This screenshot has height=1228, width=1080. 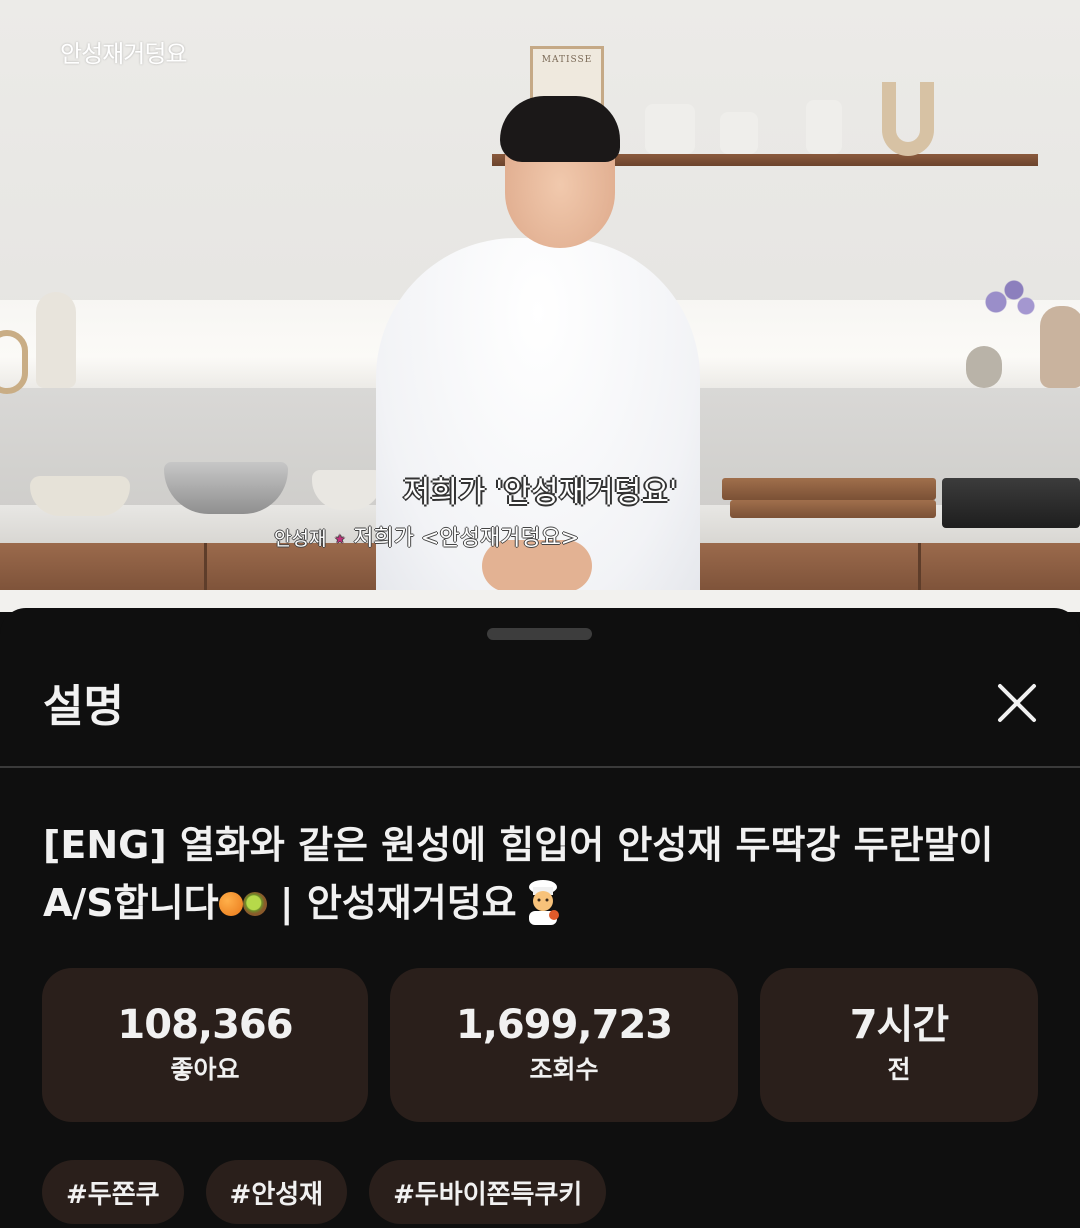 I want to click on hashtag-chip: #안성재, so click(x=276, y=1192).